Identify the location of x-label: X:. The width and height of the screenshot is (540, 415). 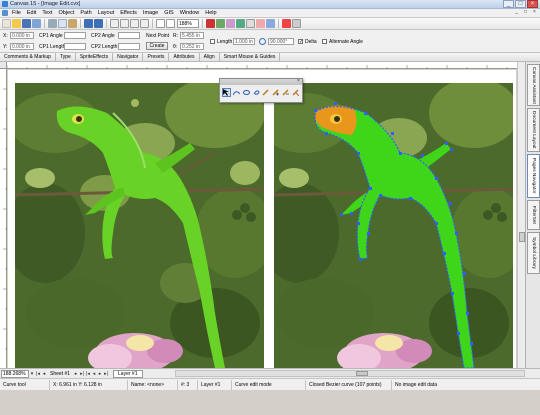
(5, 36).